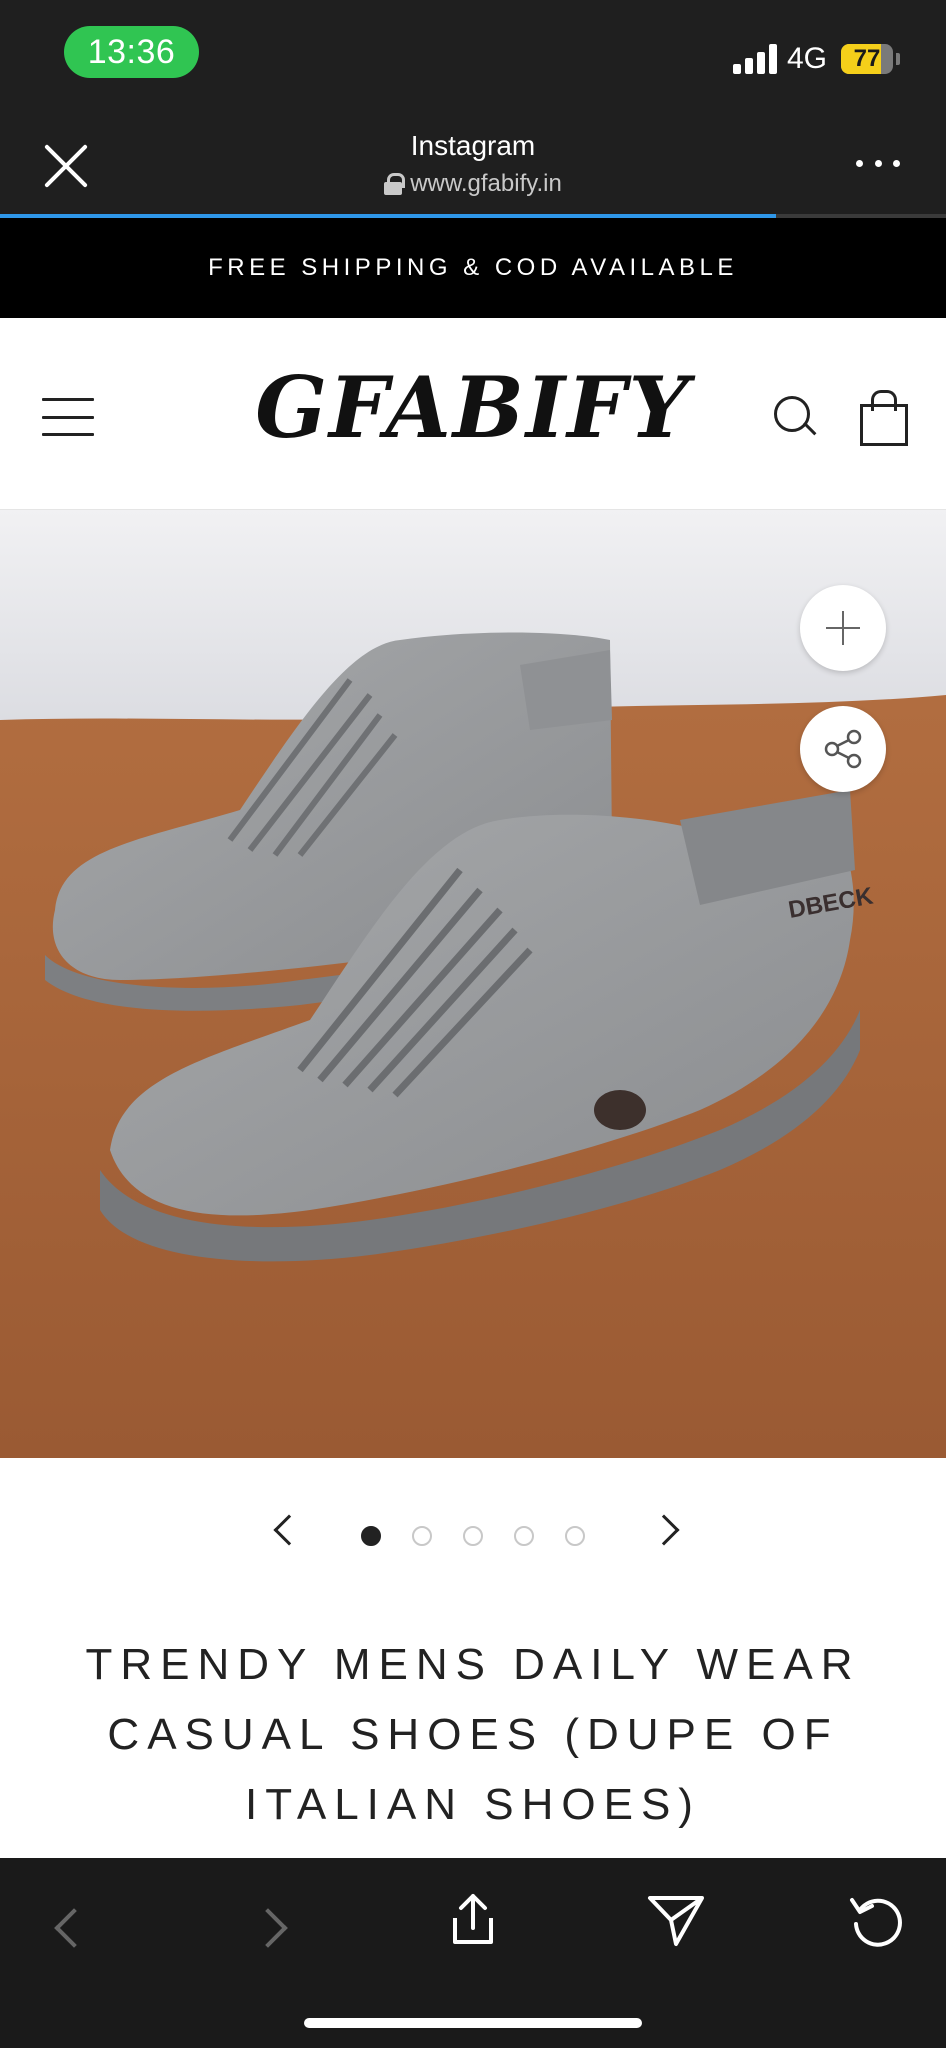  I want to click on zoom-plus-icon, so click(843, 628).